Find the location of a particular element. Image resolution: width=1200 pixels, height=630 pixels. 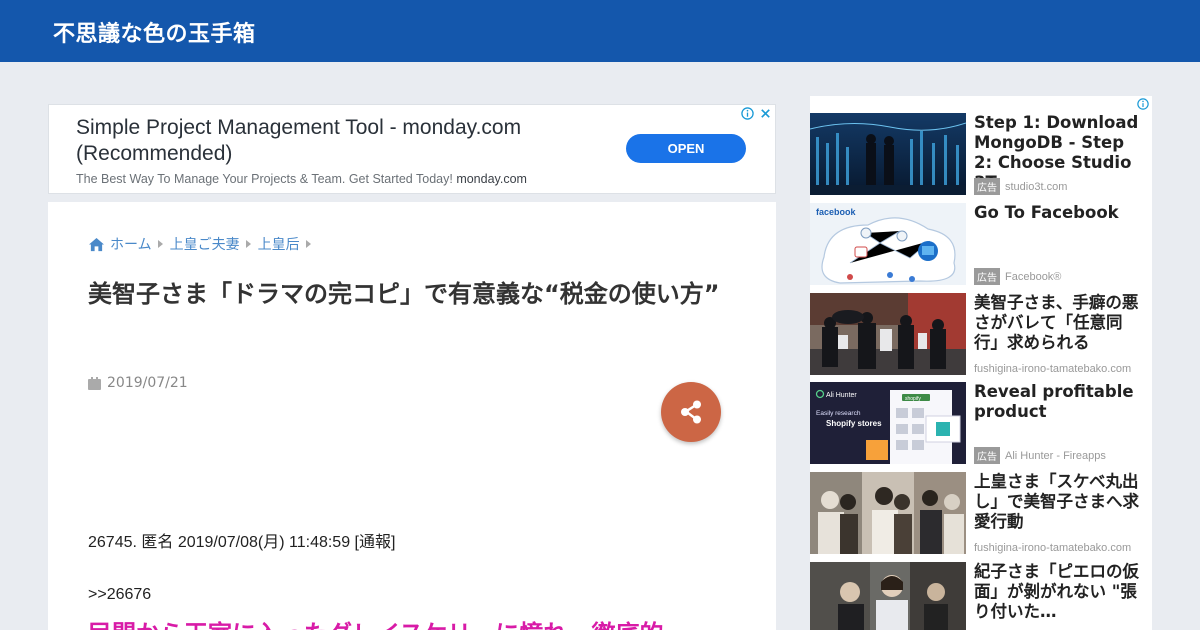

site-header: 不思議な色の玉手箱 is located at coordinates (600, 31).